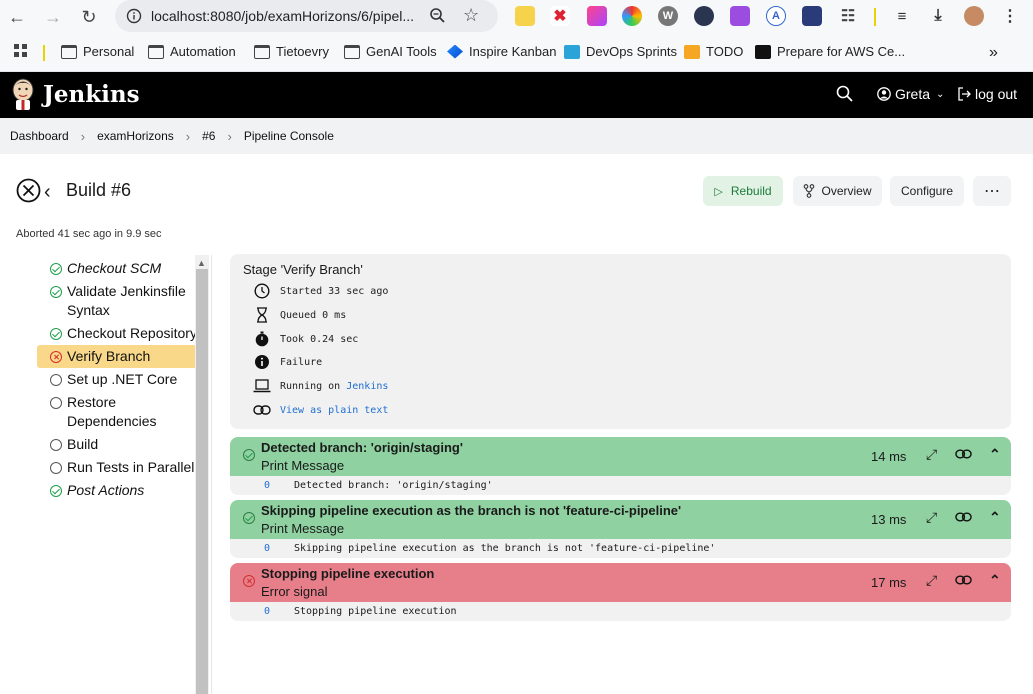 The image size is (1033, 694). Describe the element at coordinates (249, 581) in the screenshot. I see `failed-icon` at that location.